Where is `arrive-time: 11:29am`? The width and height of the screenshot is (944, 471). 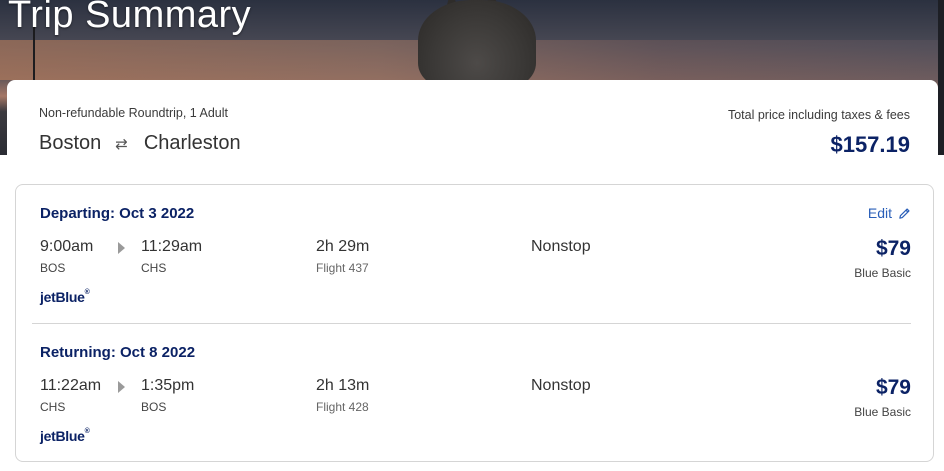 arrive-time: 11:29am is located at coordinates (172, 246).